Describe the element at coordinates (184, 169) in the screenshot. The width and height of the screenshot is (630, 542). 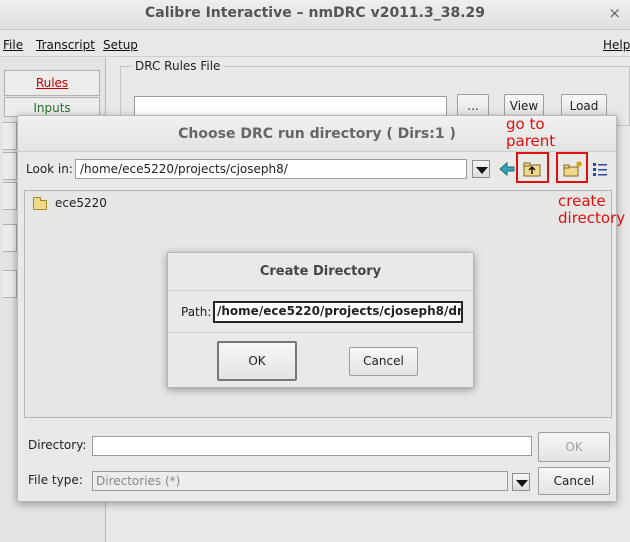
I see `look-in-value: /home/ece5220/projects/cjoseph8/` at that location.